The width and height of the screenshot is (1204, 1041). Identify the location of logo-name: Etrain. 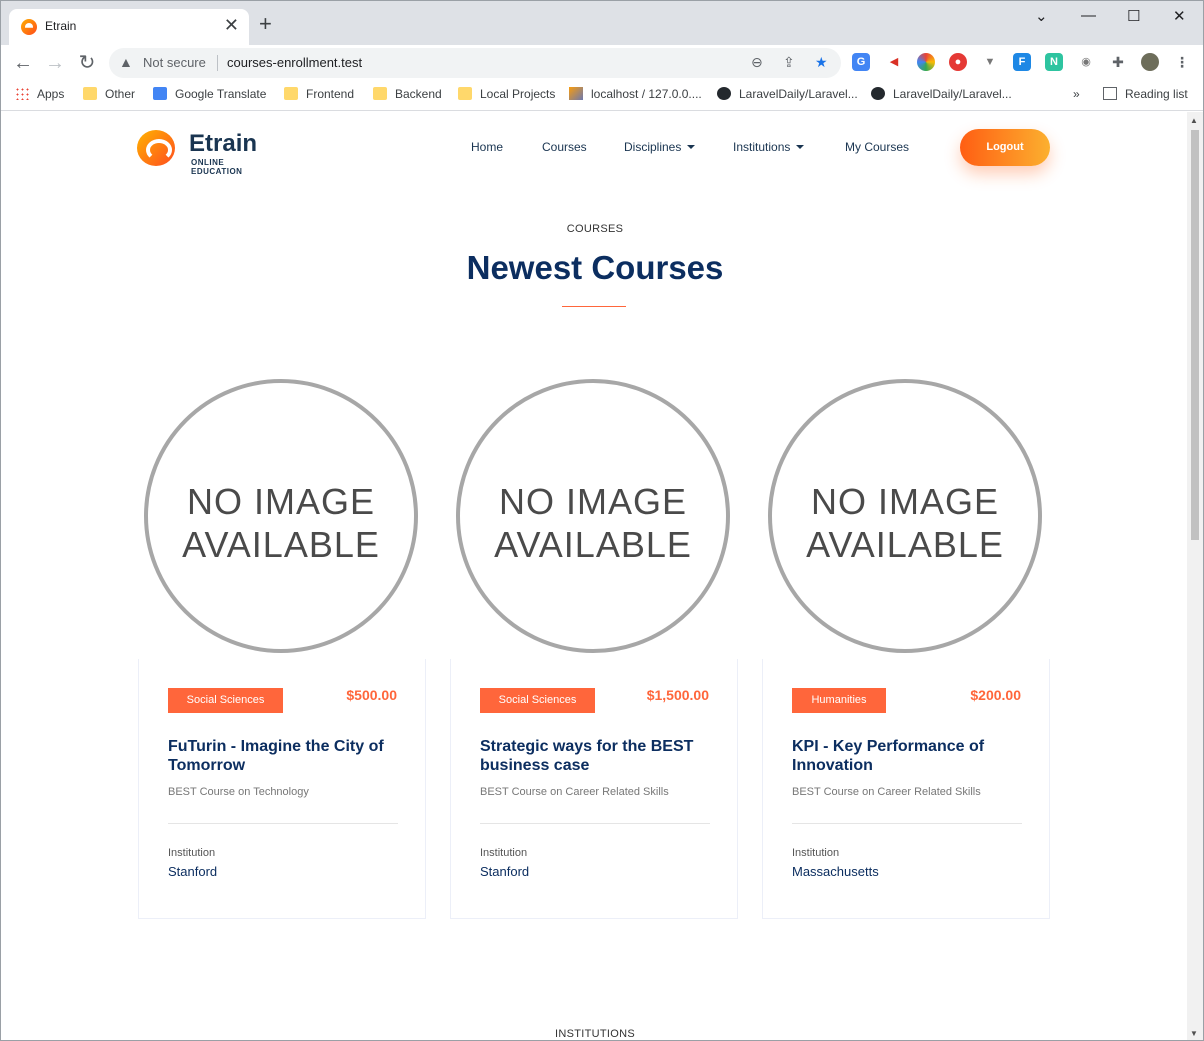
(223, 143).